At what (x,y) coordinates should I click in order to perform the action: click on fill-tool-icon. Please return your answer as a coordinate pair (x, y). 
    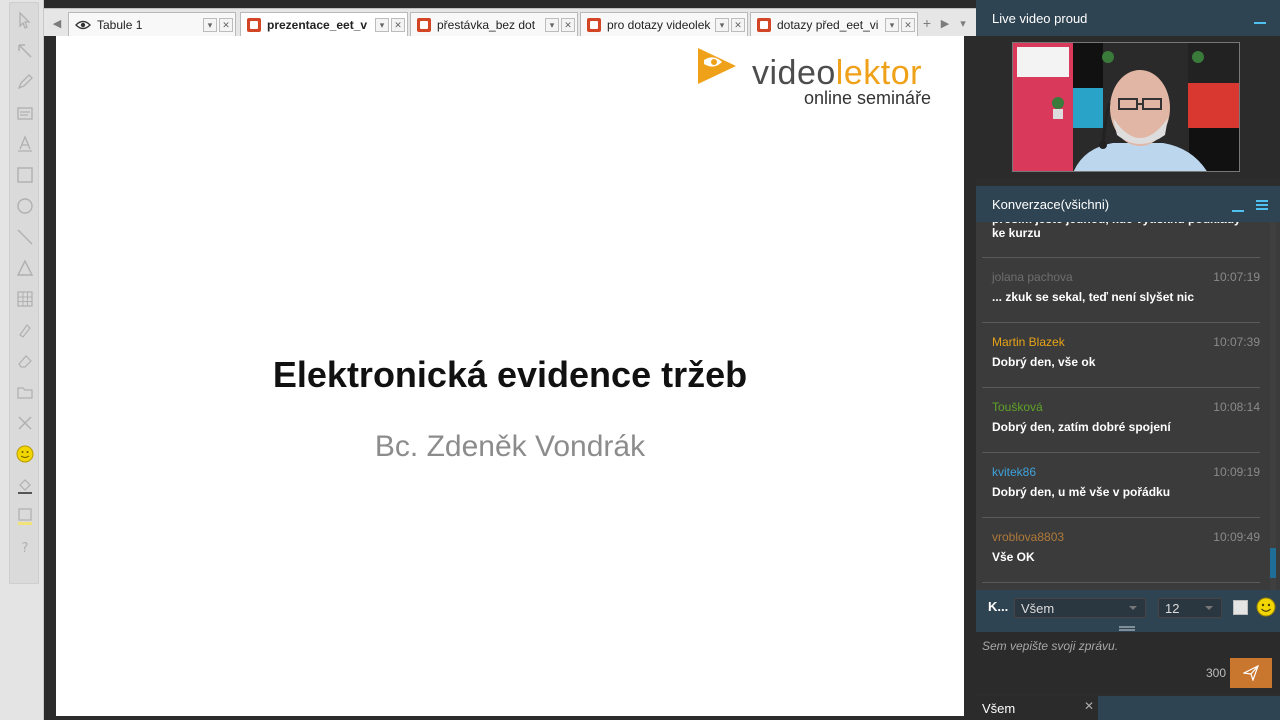
    Looking at the image, I should click on (25, 485).